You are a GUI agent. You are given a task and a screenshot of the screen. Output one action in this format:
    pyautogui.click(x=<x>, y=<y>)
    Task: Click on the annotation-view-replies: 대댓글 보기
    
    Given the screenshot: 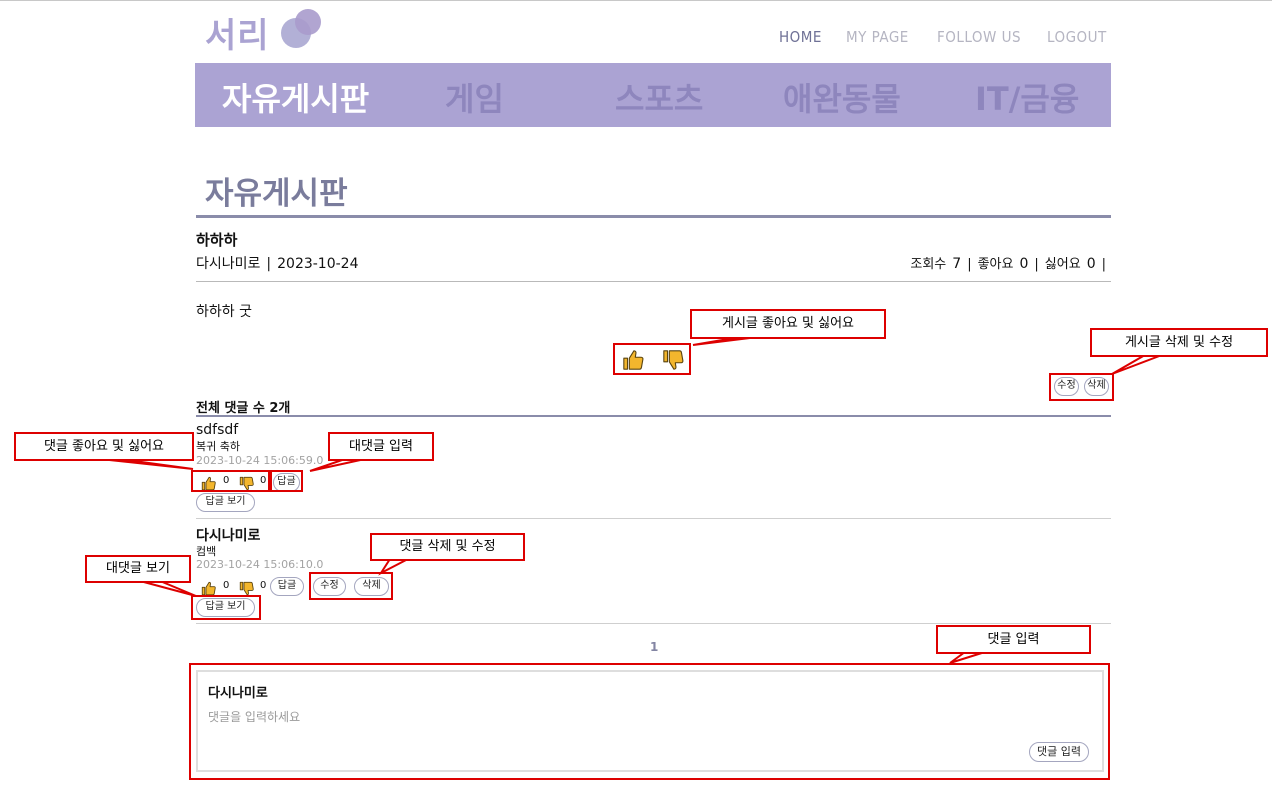 What is the action you would take?
    pyautogui.click(x=138, y=569)
    